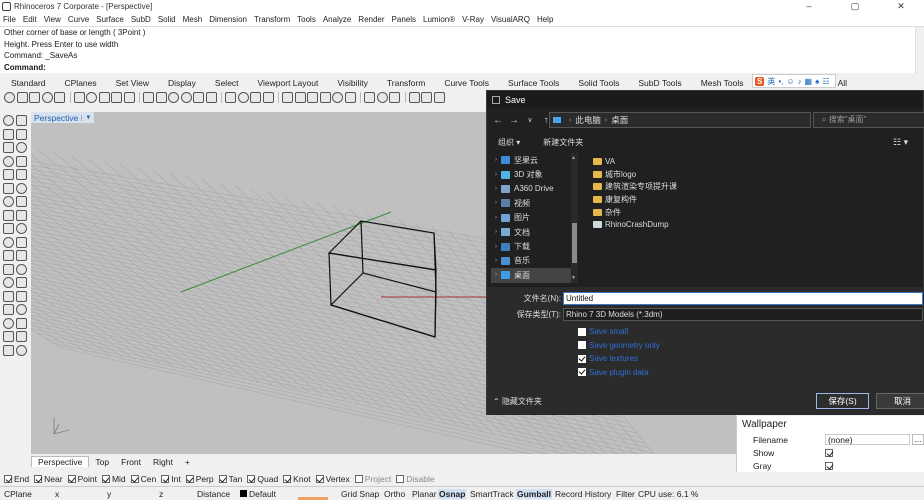 Image resolution: width=924 pixels, height=500 pixels. I want to click on filename-value: (none), so click(867, 439).